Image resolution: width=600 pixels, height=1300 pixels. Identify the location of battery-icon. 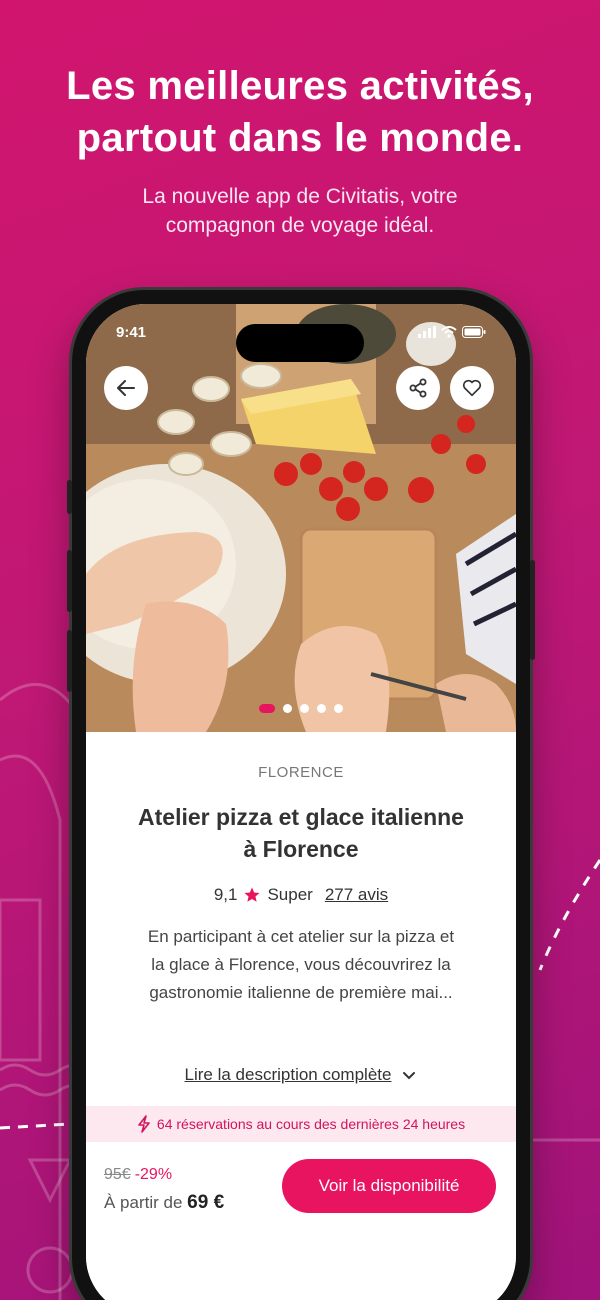
(474, 332).